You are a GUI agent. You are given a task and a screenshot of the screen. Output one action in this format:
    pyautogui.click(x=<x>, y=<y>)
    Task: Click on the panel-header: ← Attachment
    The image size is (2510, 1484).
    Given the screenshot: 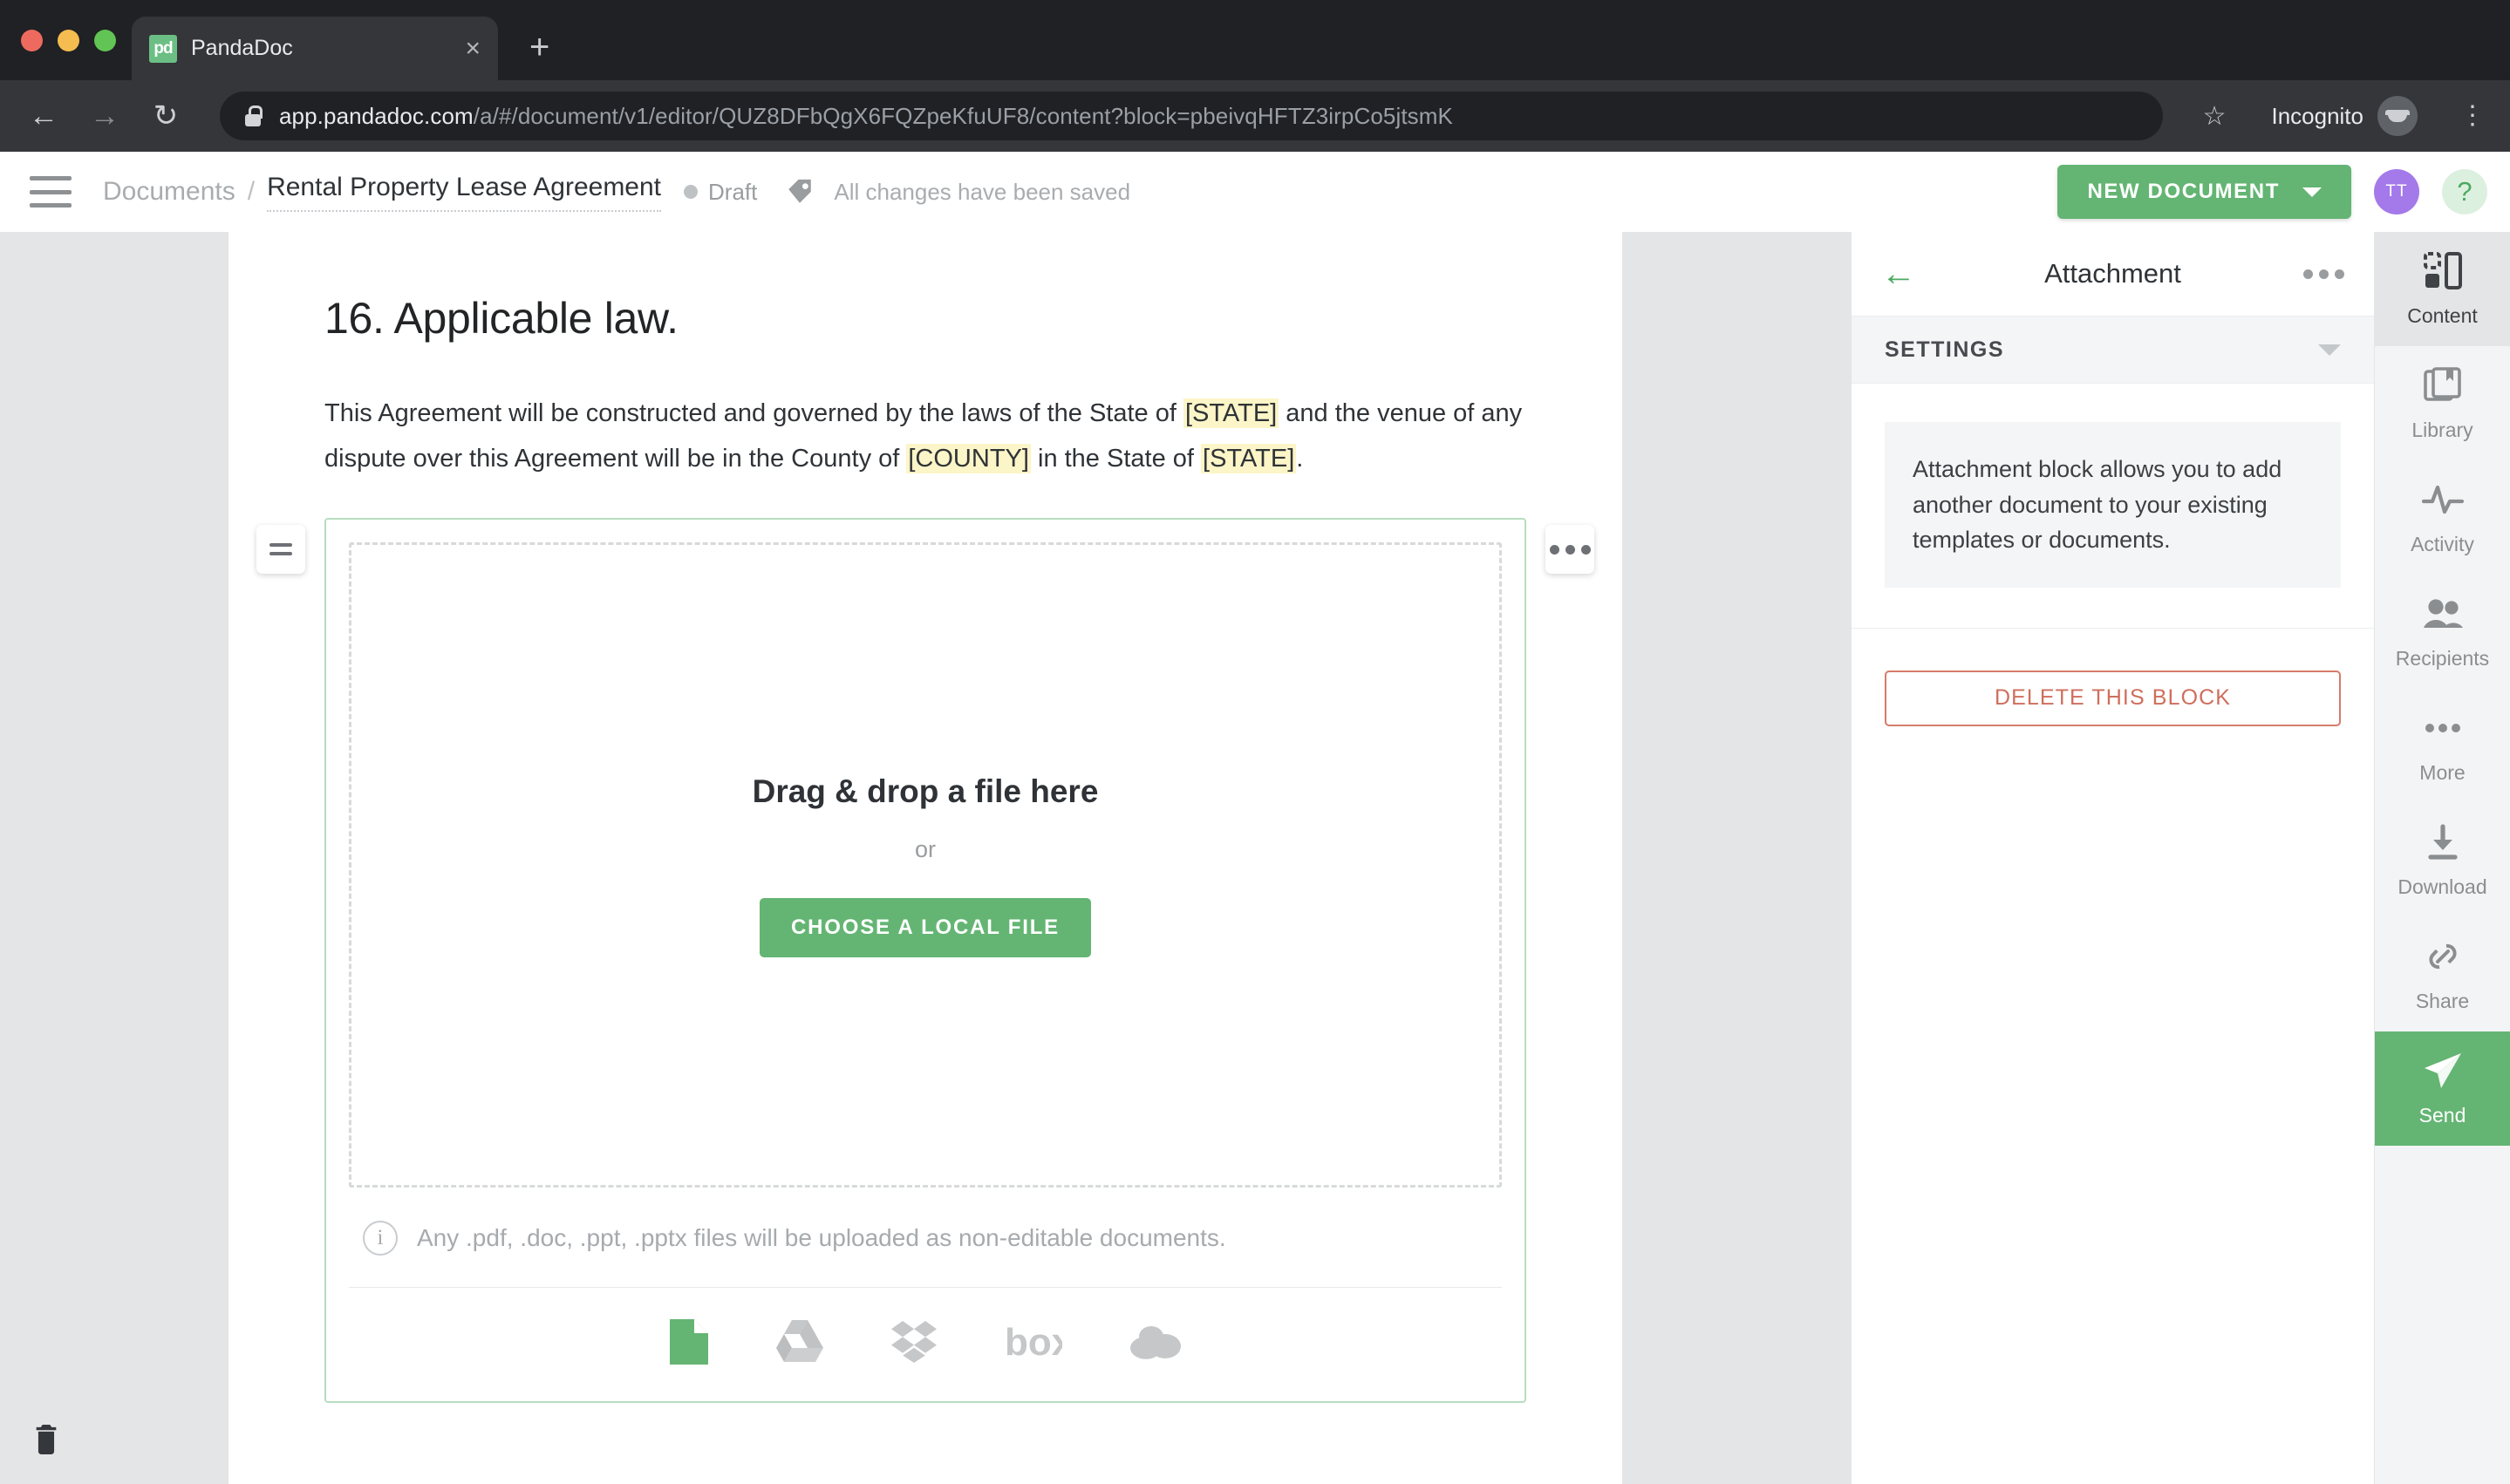 What is the action you would take?
    pyautogui.click(x=2113, y=274)
    